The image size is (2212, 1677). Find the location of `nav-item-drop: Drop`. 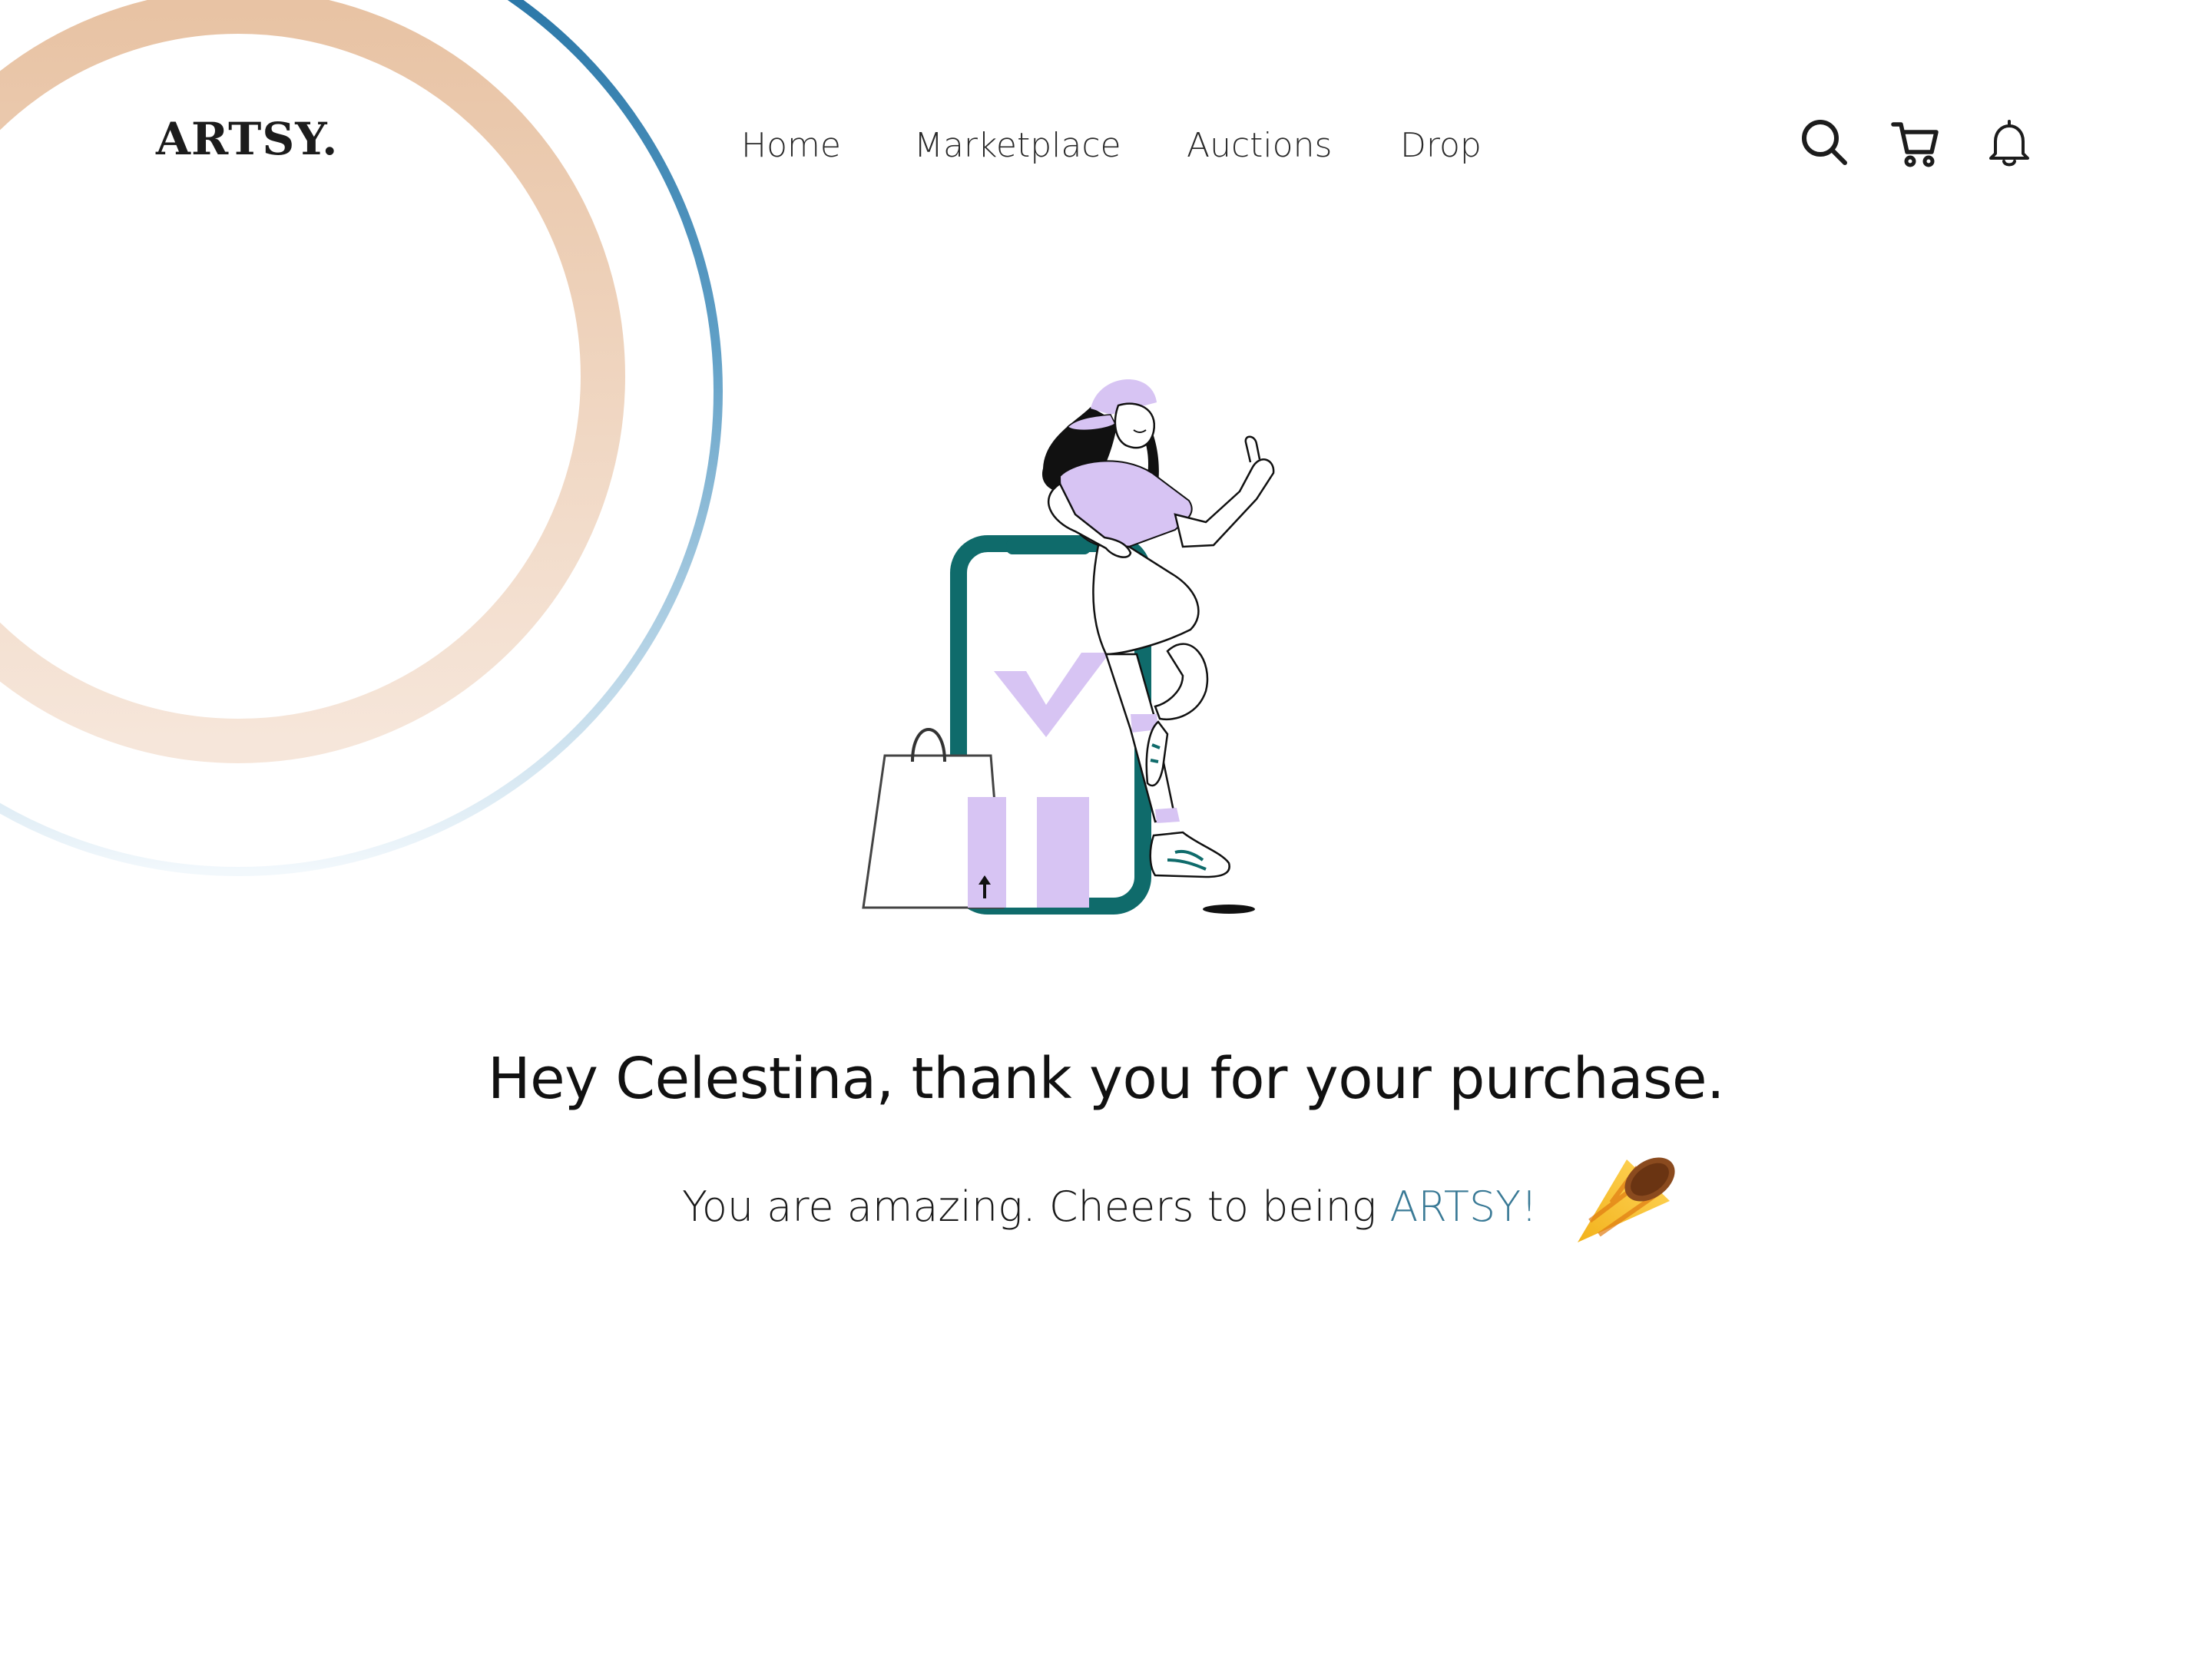

nav-item-drop: Drop is located at coordinates (1441, 146).